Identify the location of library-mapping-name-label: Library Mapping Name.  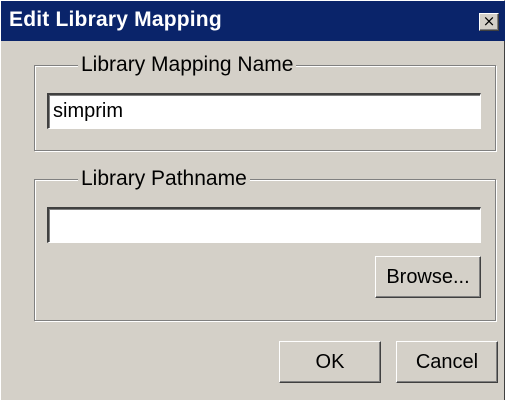
(187, 65).